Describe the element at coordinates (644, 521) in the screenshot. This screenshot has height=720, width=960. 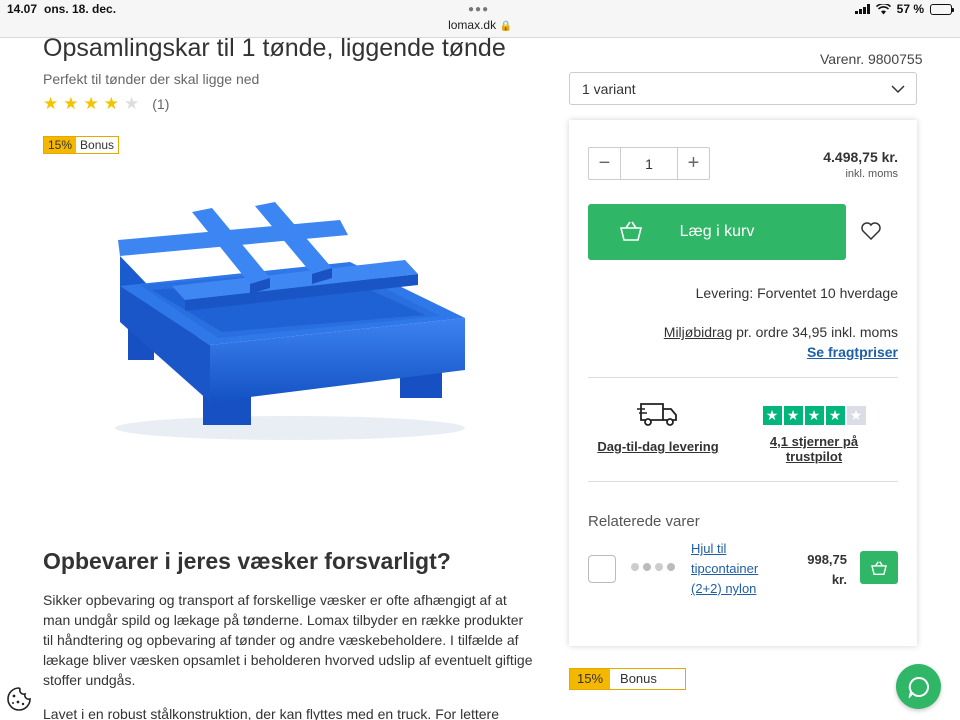
I see `related-products-title: Relaterede varer` at that location.